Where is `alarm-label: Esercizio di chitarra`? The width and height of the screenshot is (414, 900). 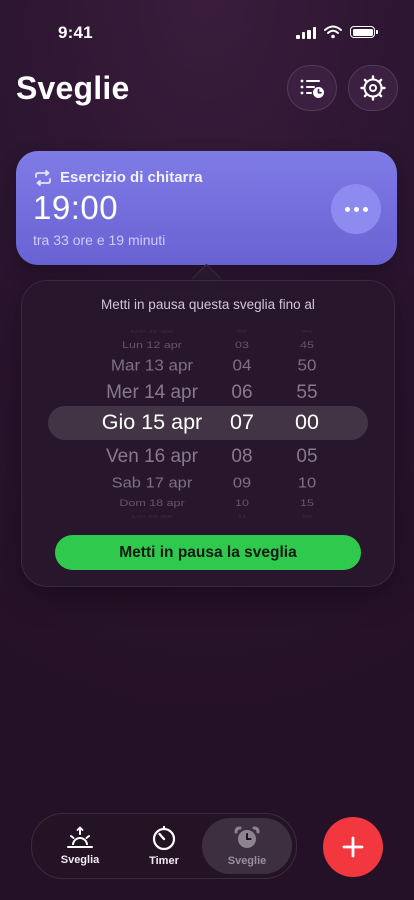
alarm-label: Esercizio di chitarra is located at coordinates (131, 177).